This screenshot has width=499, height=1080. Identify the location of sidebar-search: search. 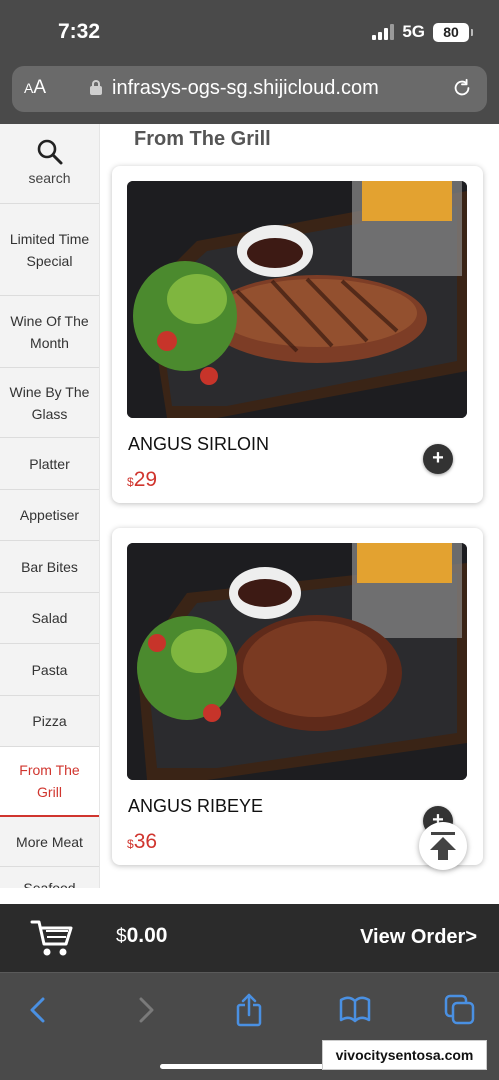
(49, 164).